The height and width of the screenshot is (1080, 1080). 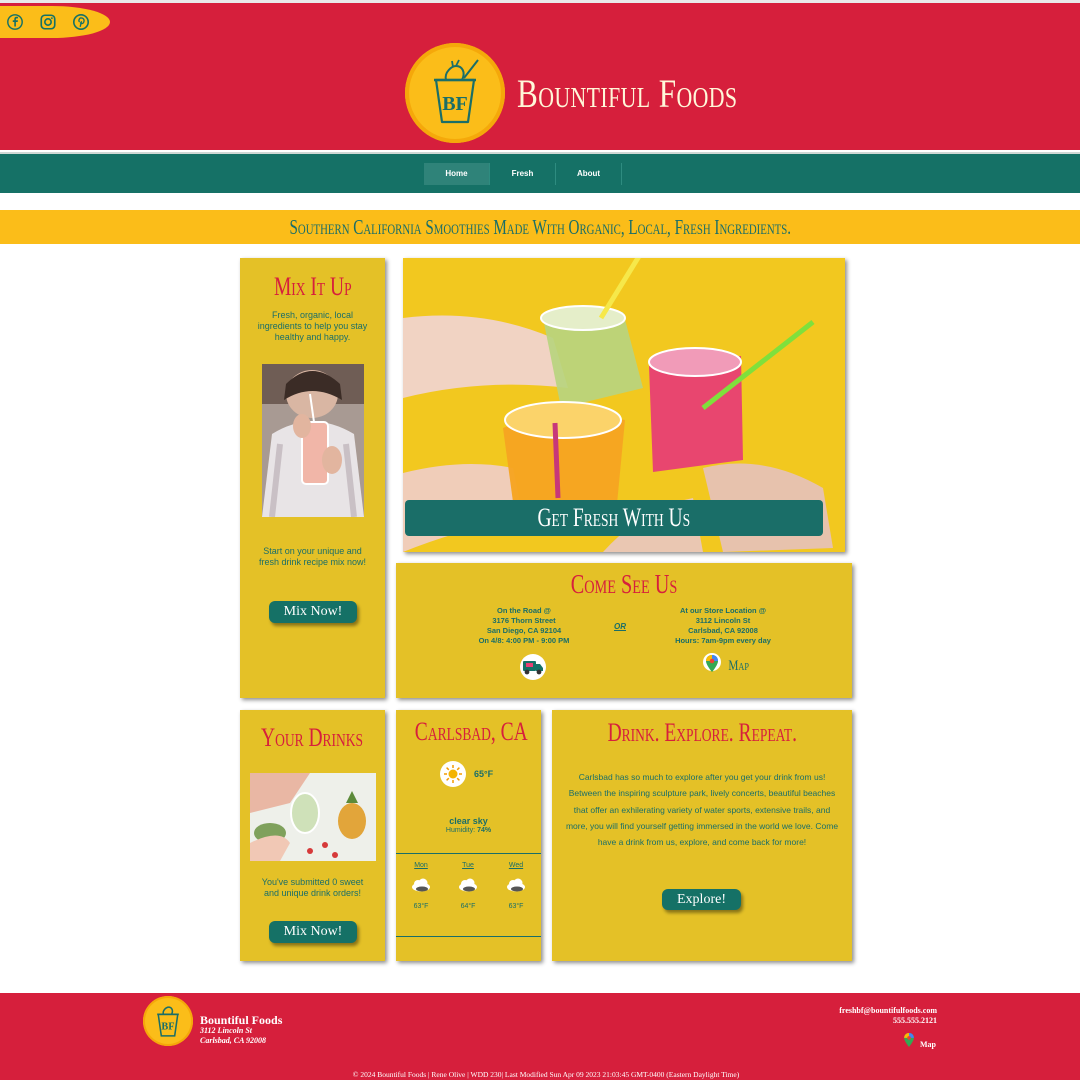 I want to click on main-nav: Home Fresh About, so click(x=540, y=172).